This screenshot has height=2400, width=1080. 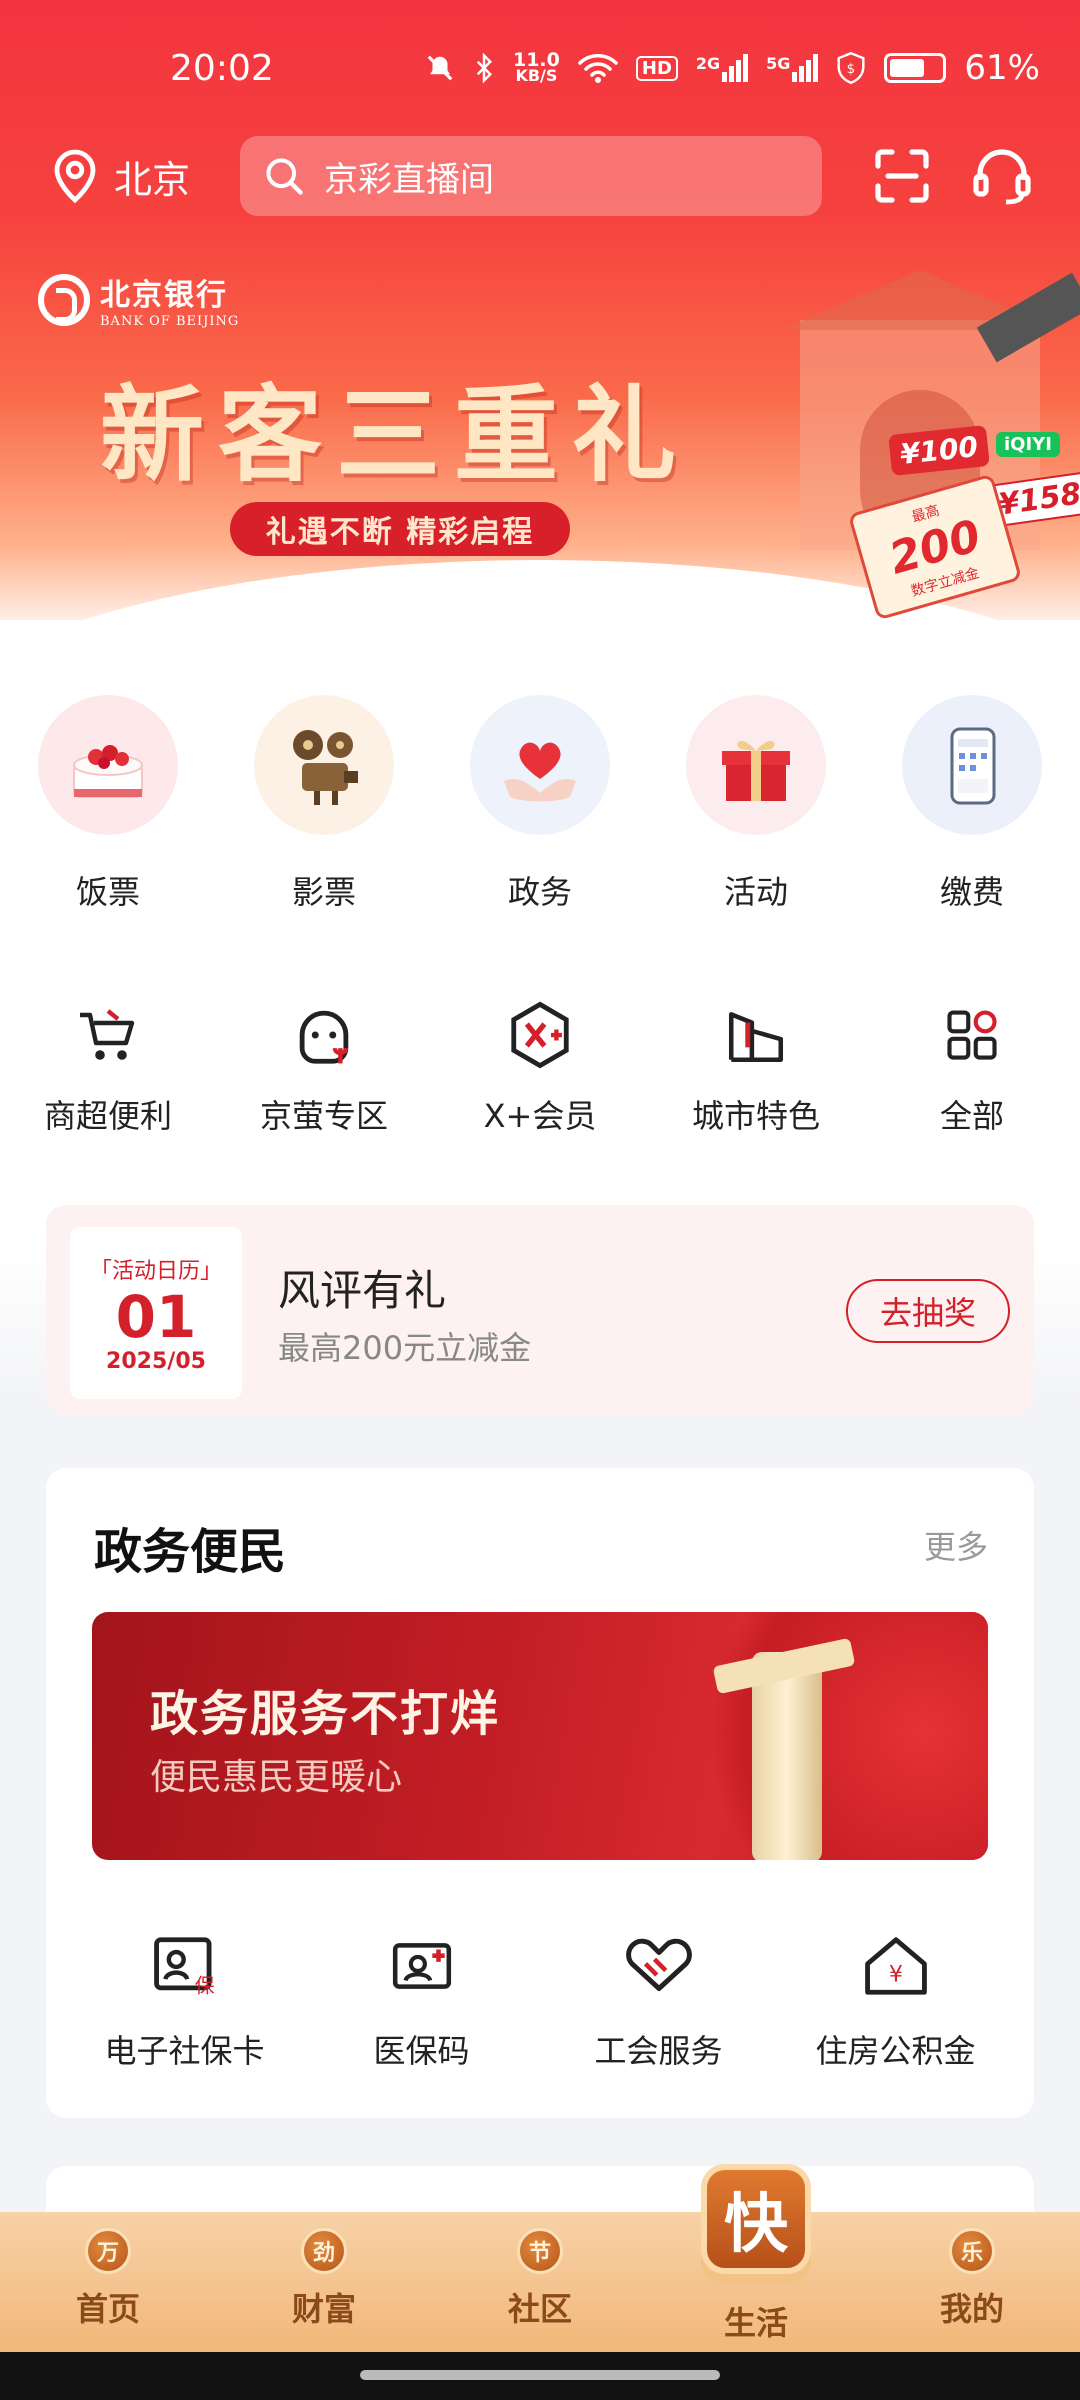 What do you see at coordinates (756, 765) in the screenshot?
I see `gift-box-icon` at bounding box center [756, 765].